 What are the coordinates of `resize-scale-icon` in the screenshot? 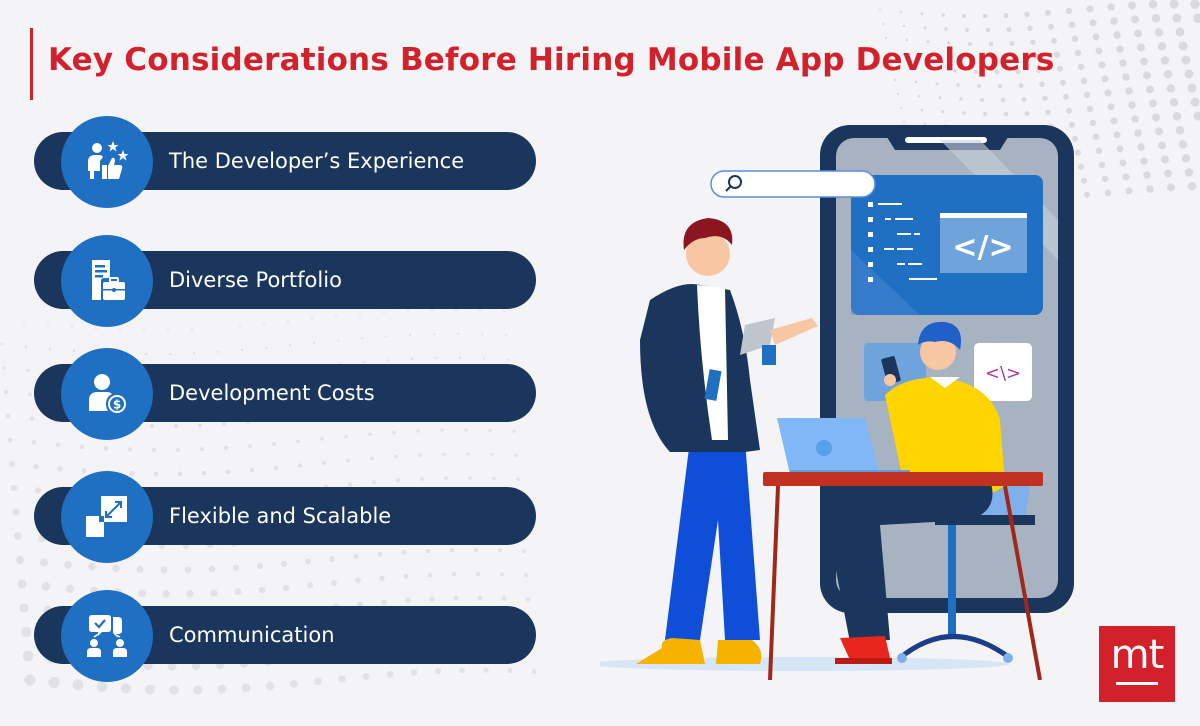 It's located at (106, 516).